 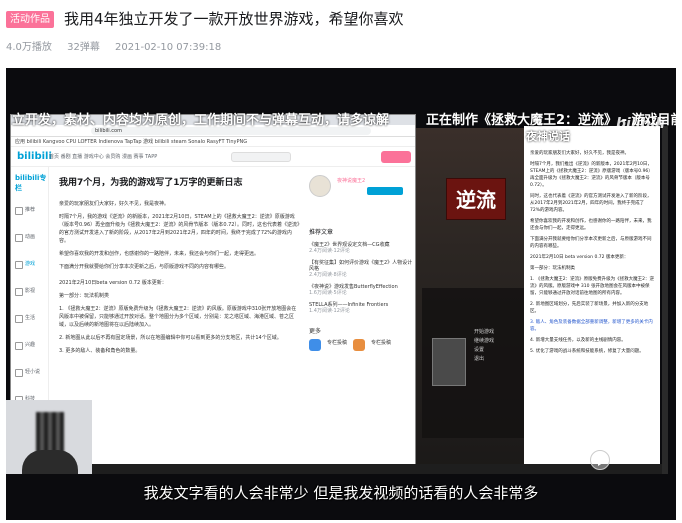 What do you see at coordinates (479, 350) in the screenshot?
I see `game-menu-item: 设置` at bounding box center [479, 350].